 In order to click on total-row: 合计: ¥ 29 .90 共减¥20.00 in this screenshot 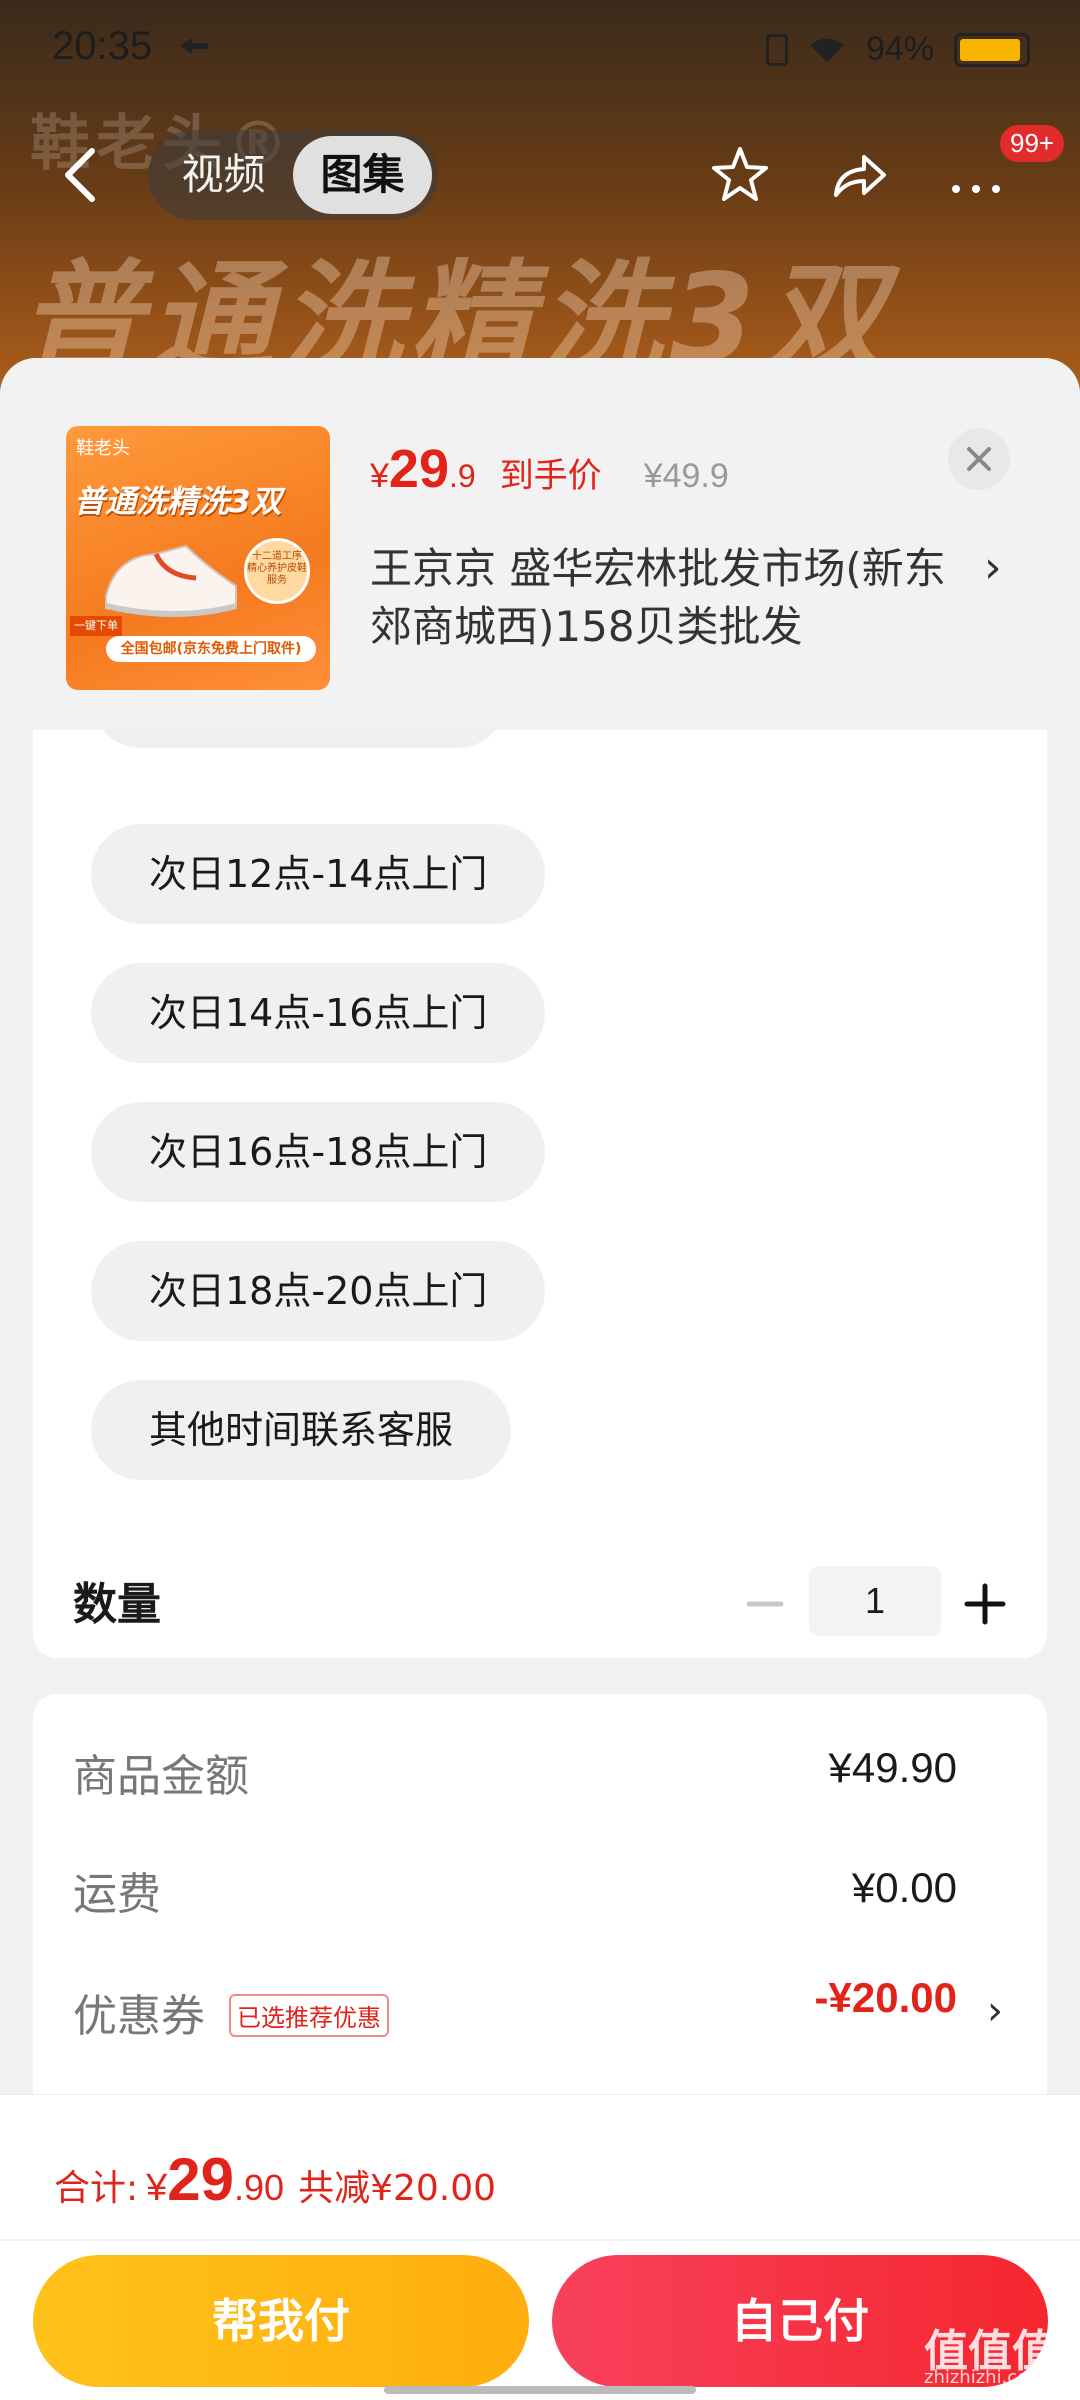, I will do `click(275, 2179)`.